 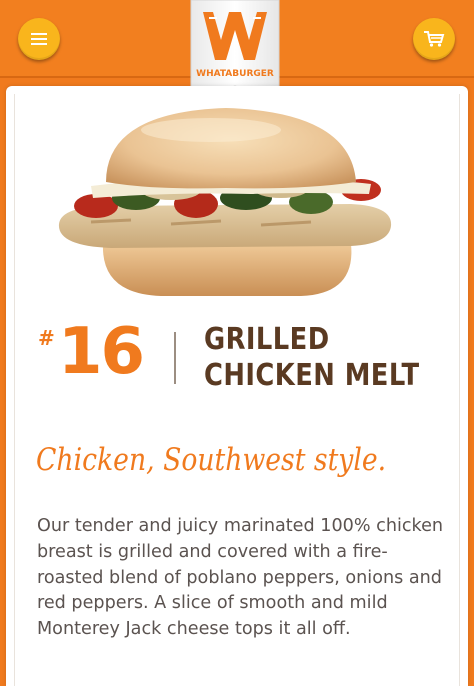 What do you see at coordinates (46, 338) in the screenshot?
I see `number-hash: #` at bounding box center [46, 338].